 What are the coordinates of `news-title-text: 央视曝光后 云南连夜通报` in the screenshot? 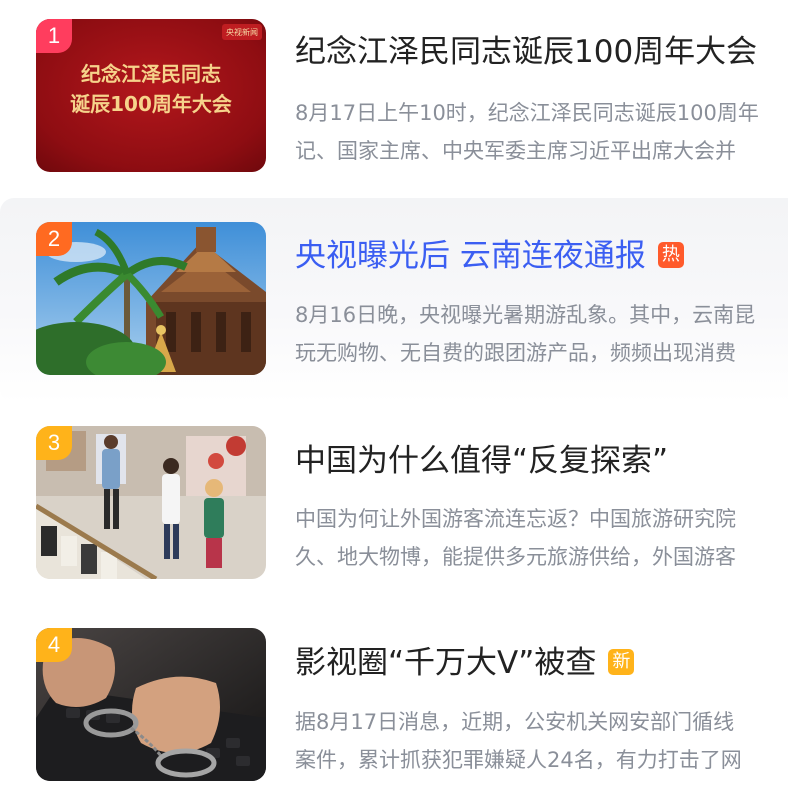 It's located at (470, 256).